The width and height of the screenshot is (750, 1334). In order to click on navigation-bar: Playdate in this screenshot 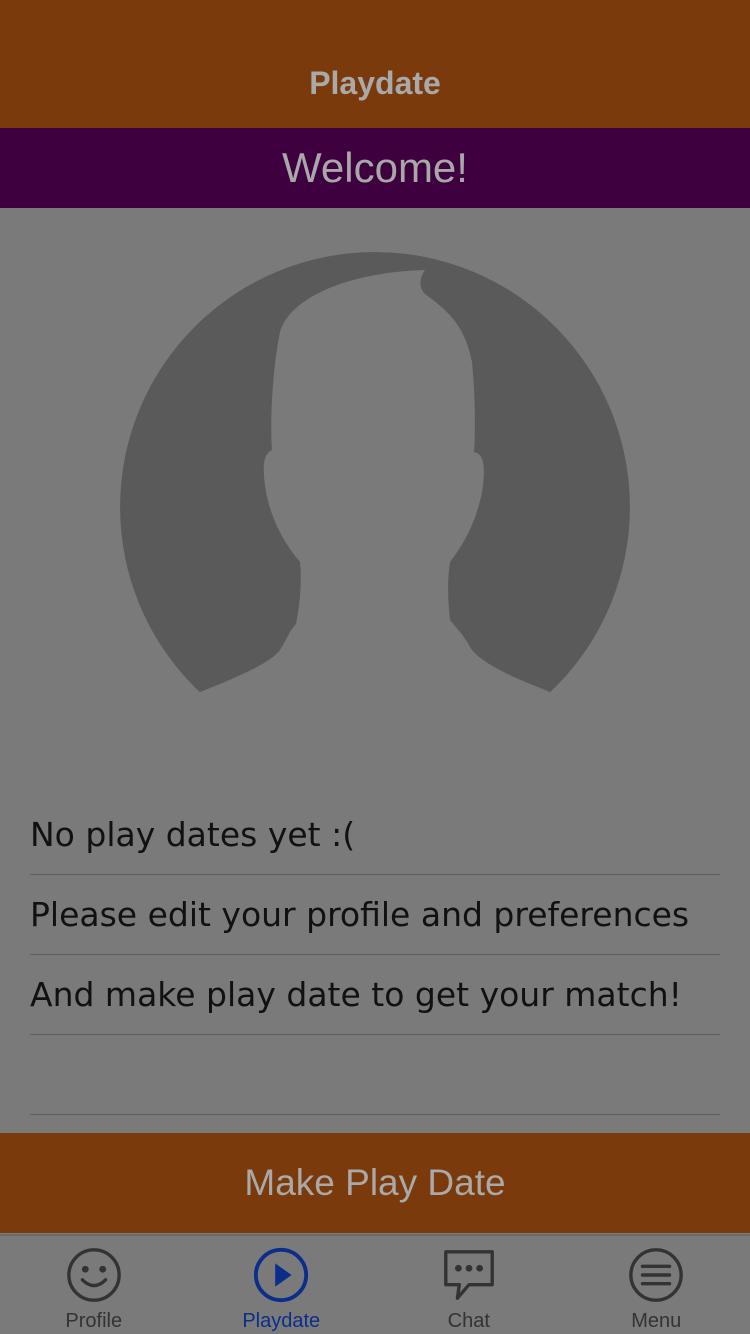, I will do `click(375, 64)`.